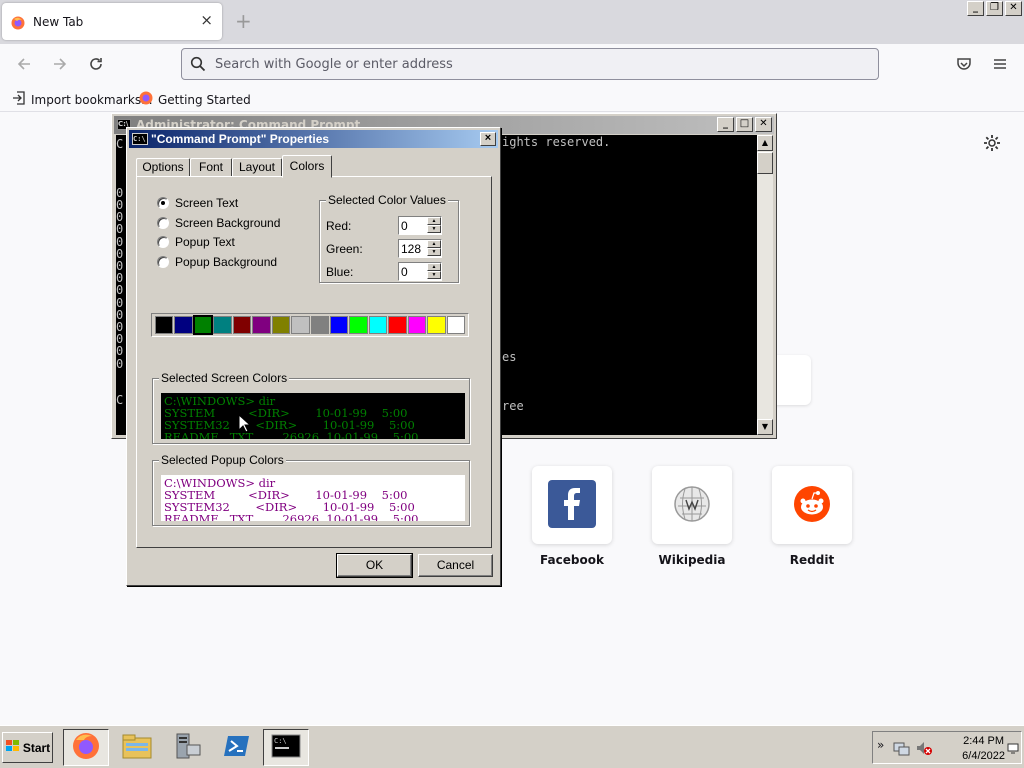 The height and width of the screenshot is (768, 1024). What do you see at coordinates (86, 747) in the screenshot?
I see `taskbar-firefox` at bounding box center [86, 747].